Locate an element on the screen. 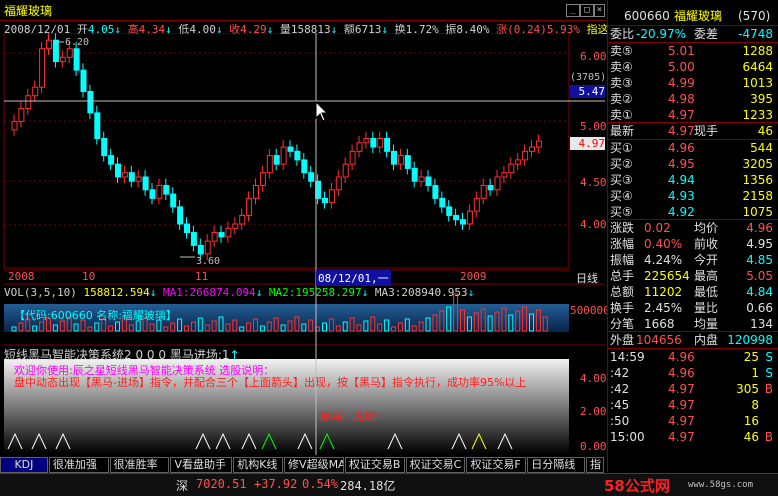  stat-label: 最高 is located at coordinates (706, 276).